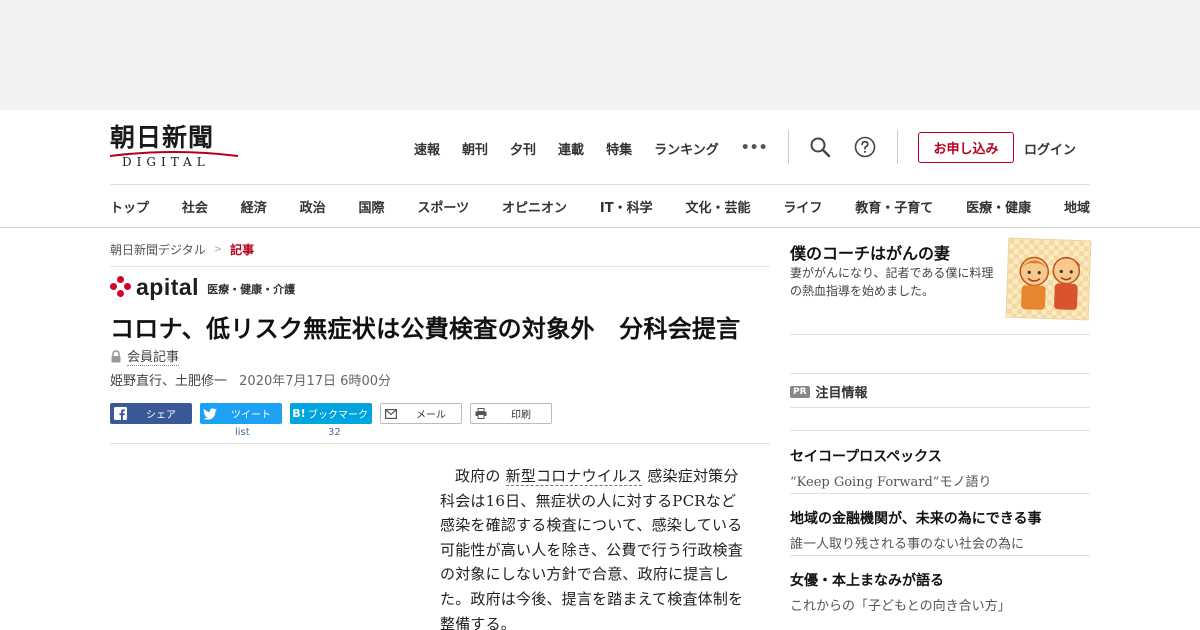 The width and height of the screenshot is (1200, 630). I want to click on category-nav-item: 社会, so click(195, 206).